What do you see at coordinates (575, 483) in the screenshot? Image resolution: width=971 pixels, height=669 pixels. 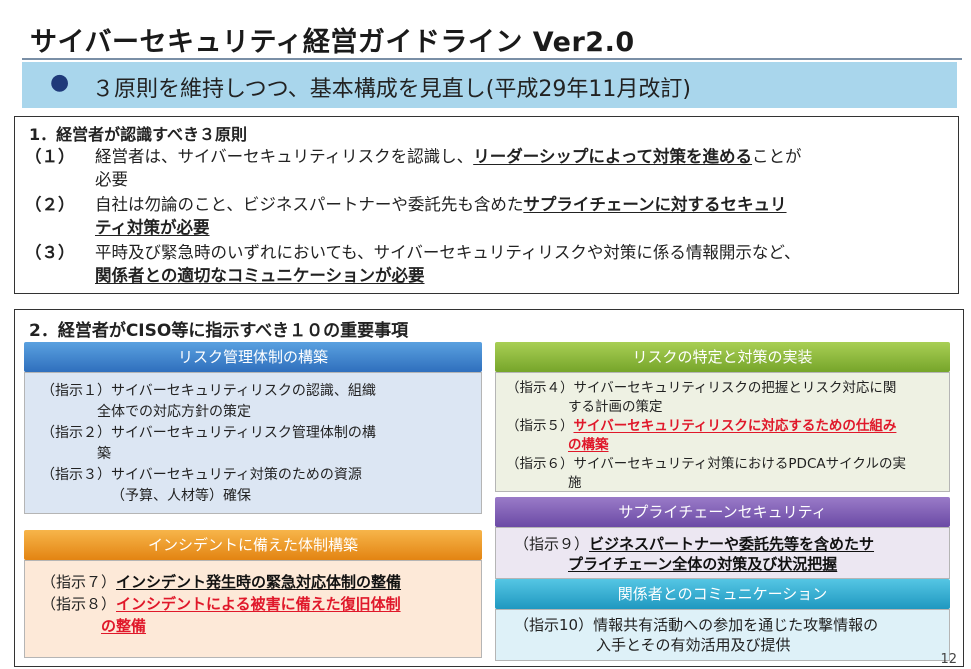 I see `directive-6-cont: 施` at bounding box center [575, 483].